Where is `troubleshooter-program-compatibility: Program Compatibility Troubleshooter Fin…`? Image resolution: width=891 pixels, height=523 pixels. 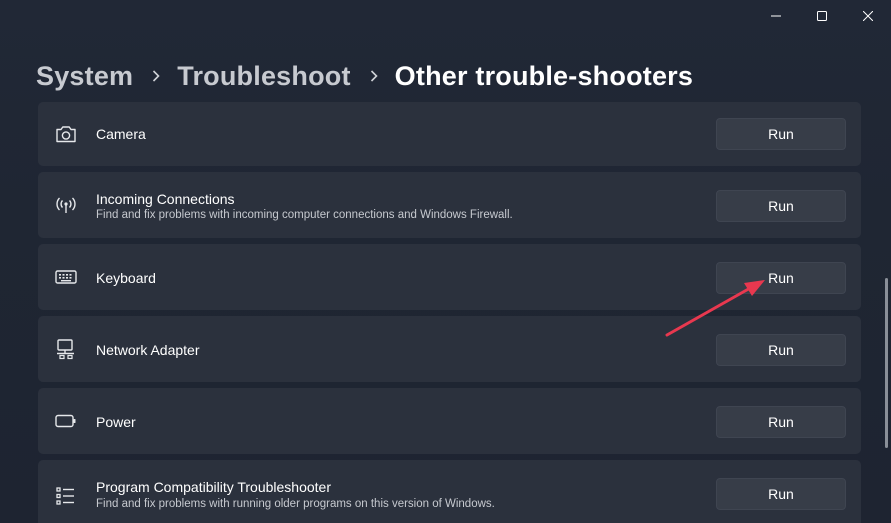
troubleshooter-program-compatibility: Program Compatibility Troubleshooter Fin… is located at coordinates (449, 491).